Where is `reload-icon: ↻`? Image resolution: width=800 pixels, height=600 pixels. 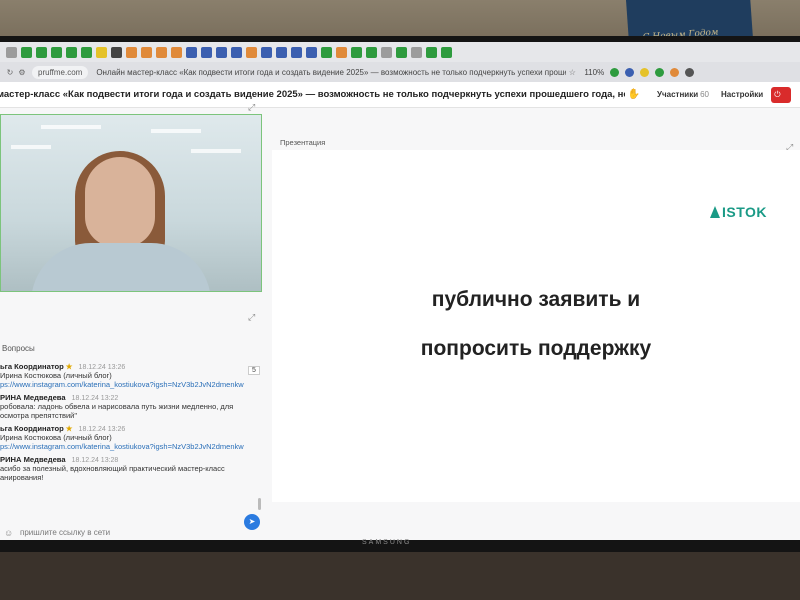
reload-icon: ↻ is located at coordinates (10, 72).